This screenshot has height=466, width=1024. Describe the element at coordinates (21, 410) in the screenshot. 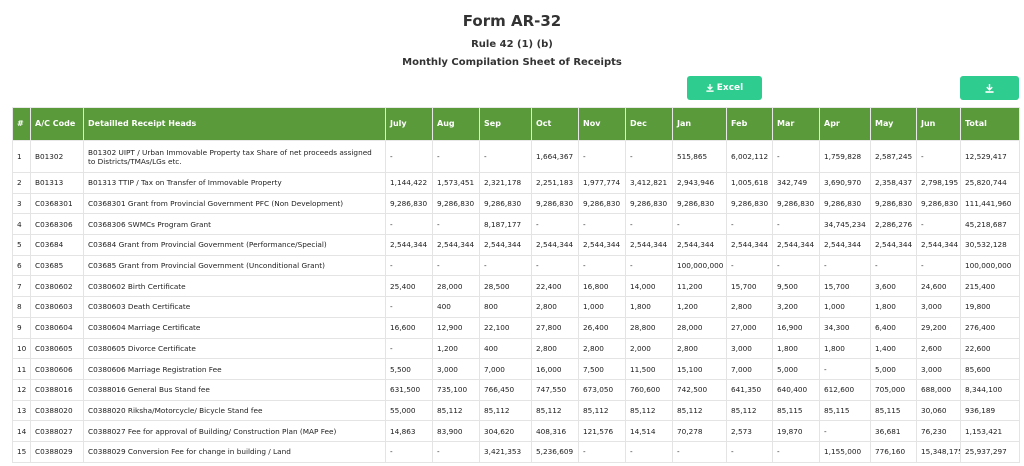

I see `table-cell: 13` at that location.